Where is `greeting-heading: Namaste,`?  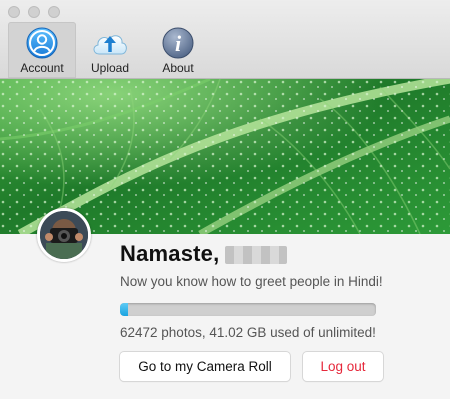
greeting-heading: Namaste, is located at coordinates (204, 254).